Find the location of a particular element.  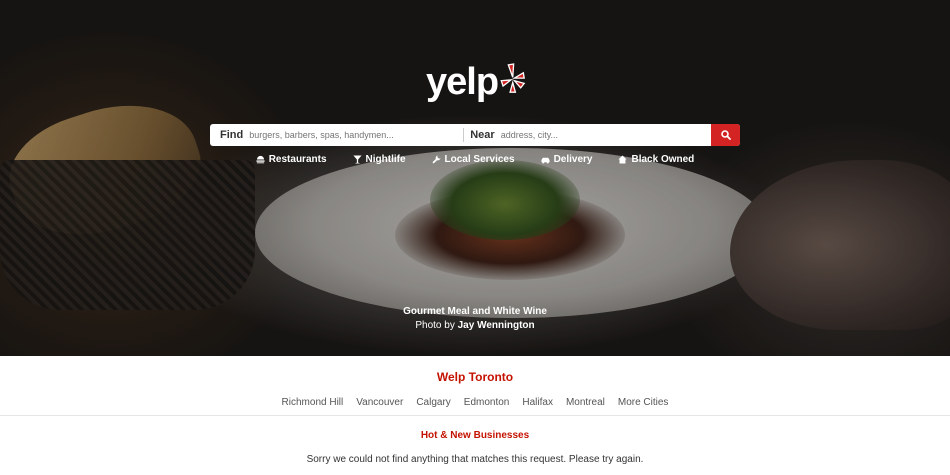

category-label: Delivery is located at coordinates (573, 159).